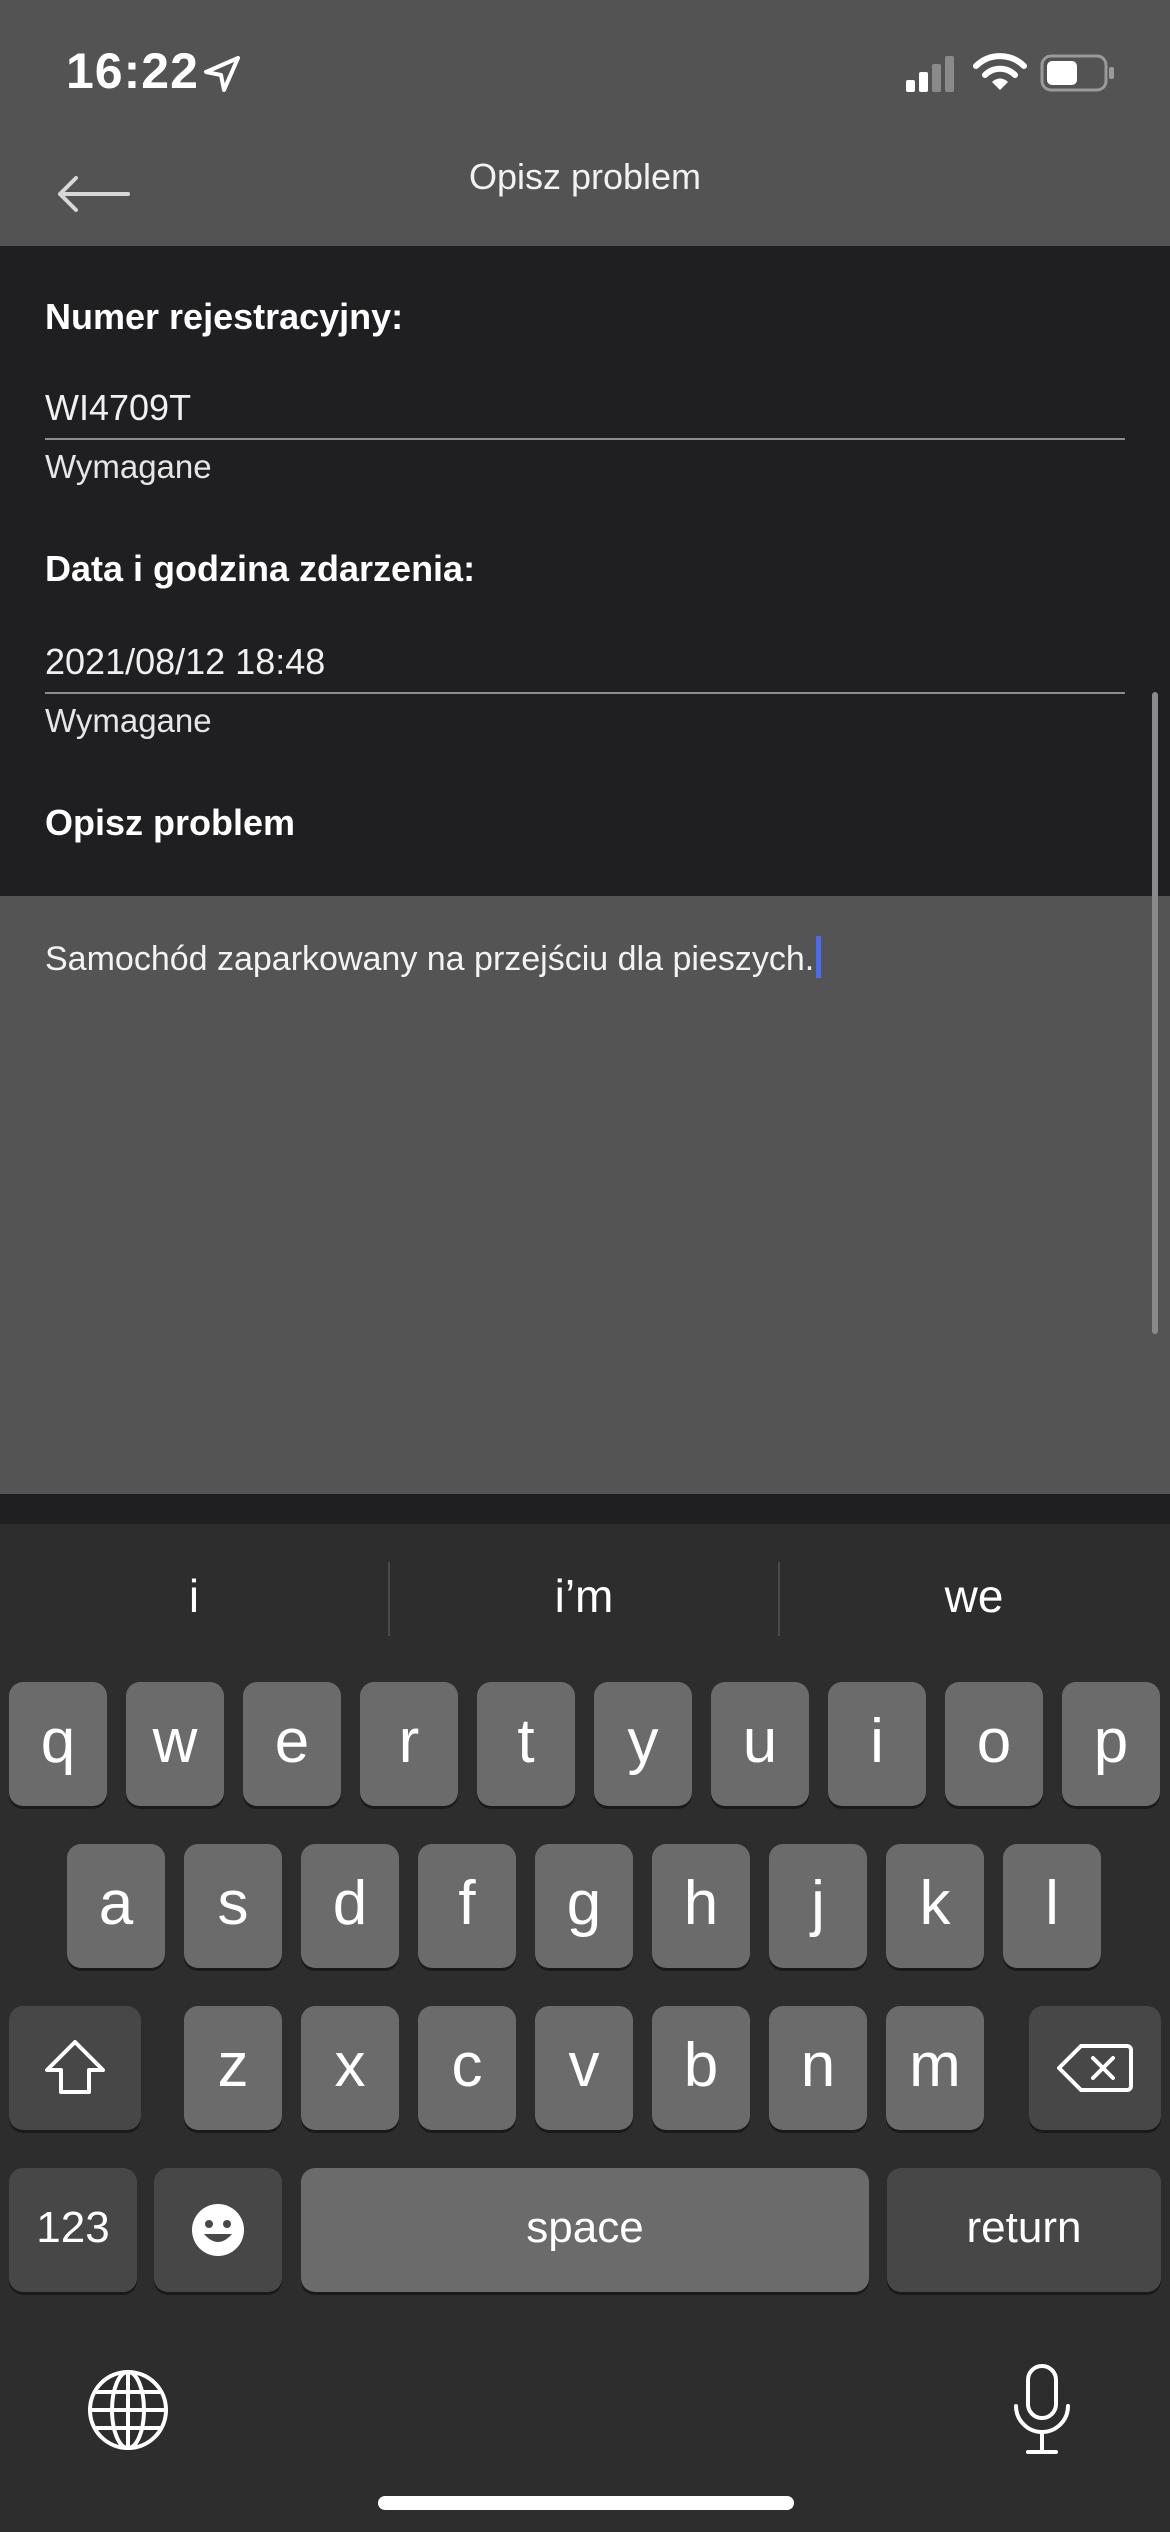 The image size is (1170, 2532). I want to click on backspace-key, so click(1095, 2068).